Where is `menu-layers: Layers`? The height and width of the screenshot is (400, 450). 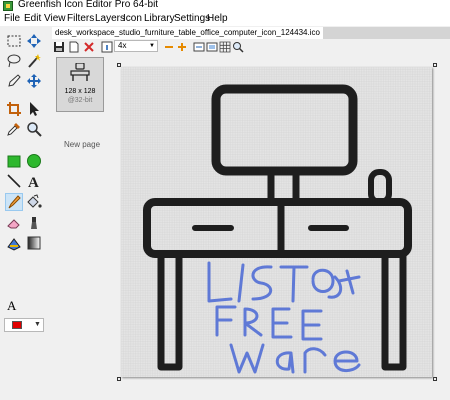
menu-layers: Layers is located at coordinates (110, 18).